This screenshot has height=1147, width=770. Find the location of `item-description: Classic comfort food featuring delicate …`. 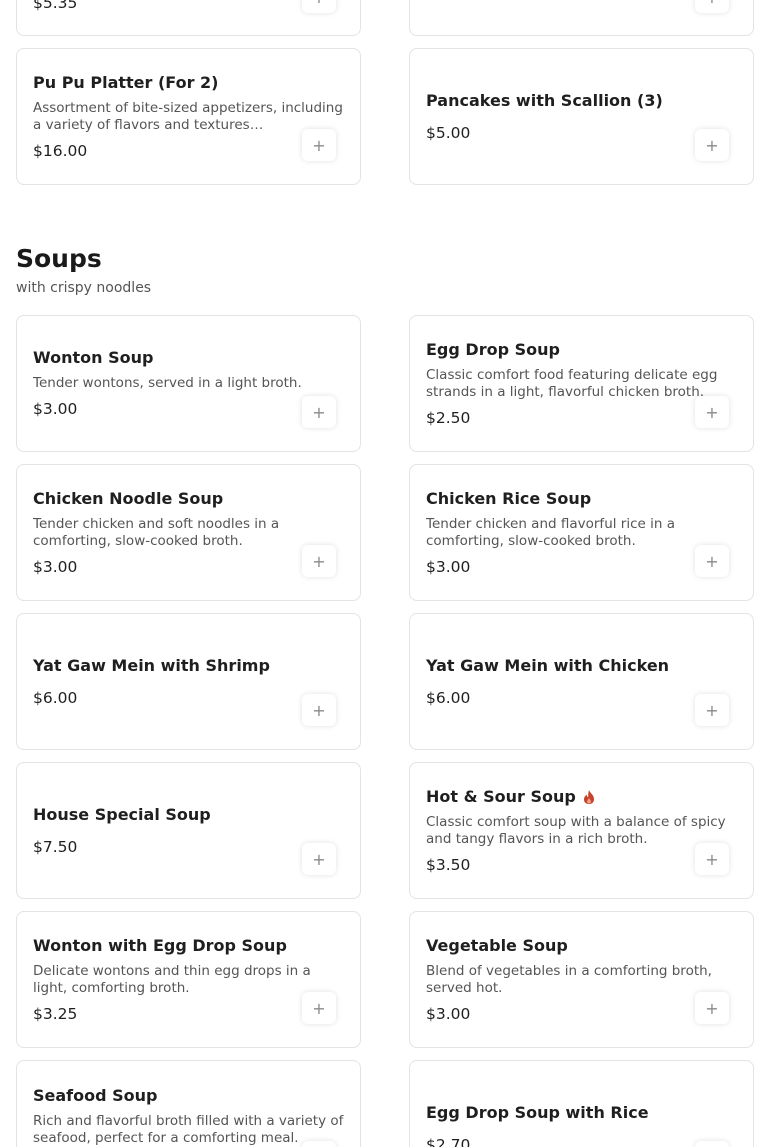

item-description: Classic comfort food featuring delicate … is located at coordinates (572, 383).